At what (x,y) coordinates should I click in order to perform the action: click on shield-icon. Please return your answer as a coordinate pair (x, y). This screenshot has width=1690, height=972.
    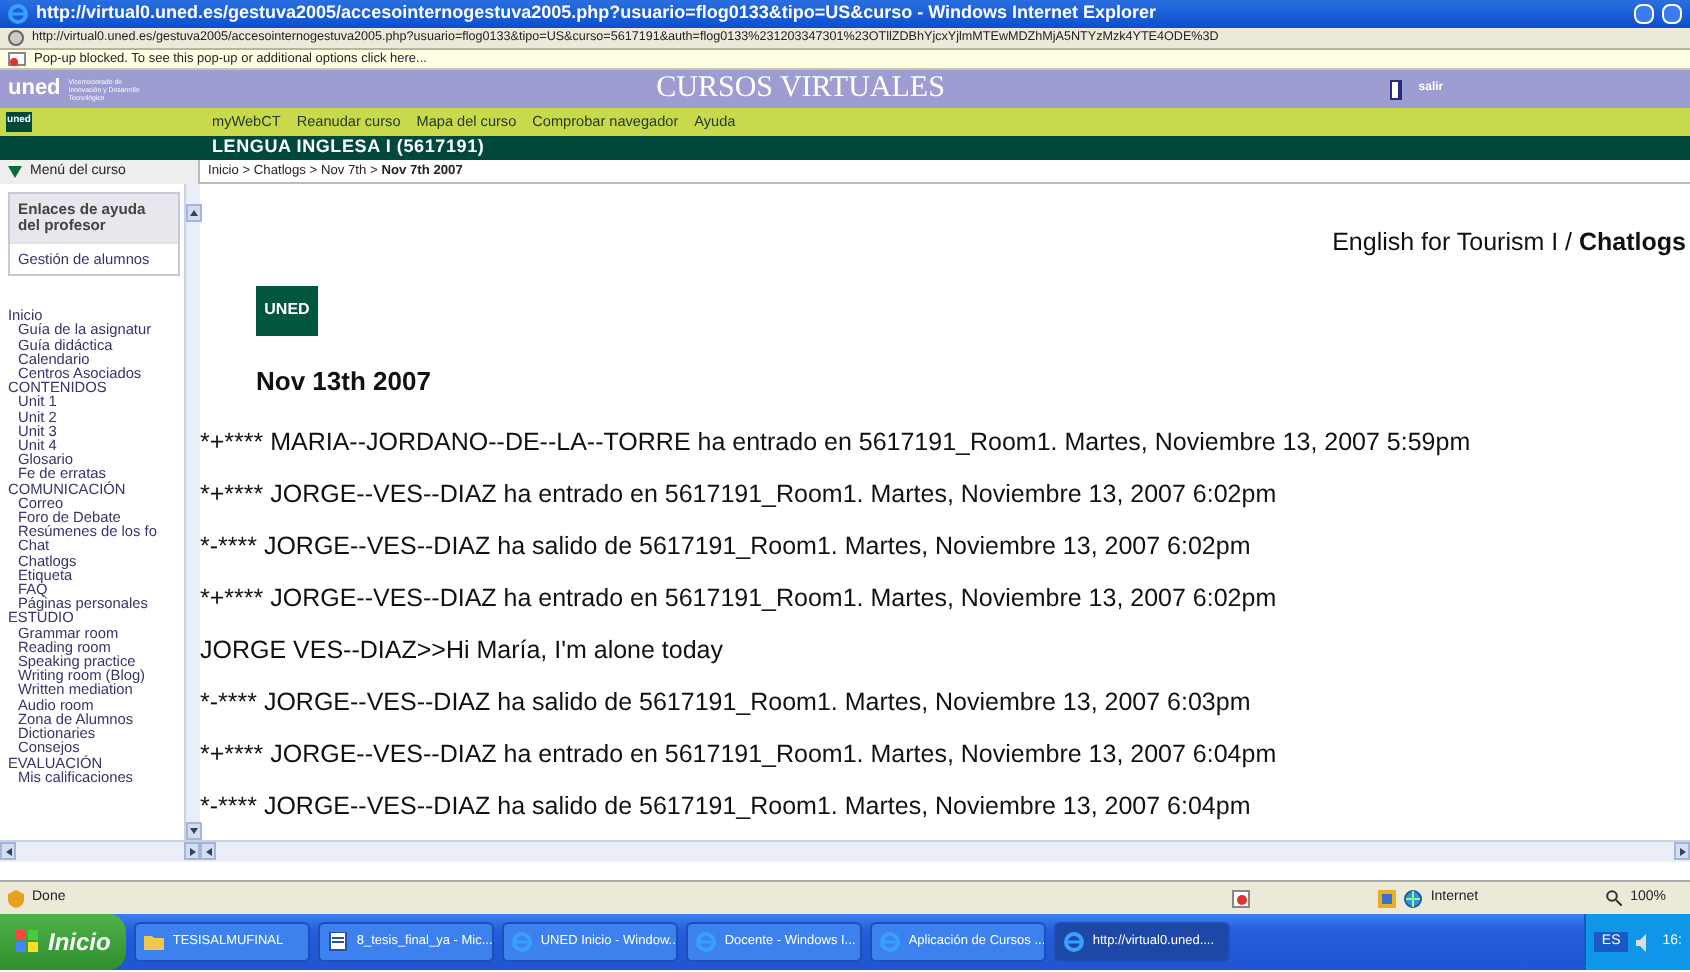
    Looking at the image, I should click on (16, 898).